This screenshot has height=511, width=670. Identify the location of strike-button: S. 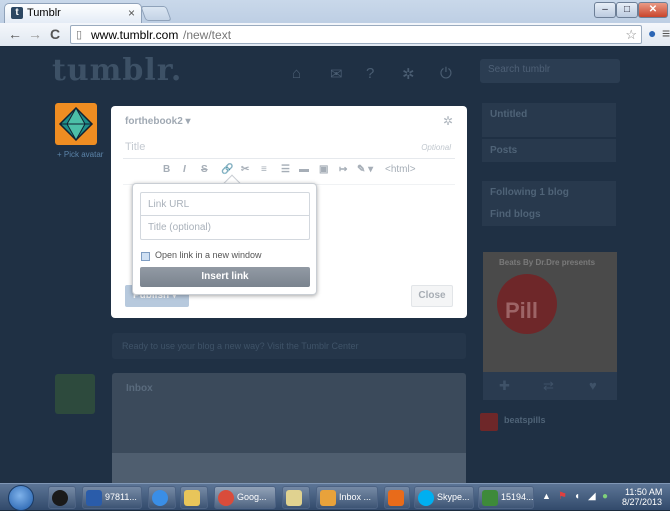
(204, 169).